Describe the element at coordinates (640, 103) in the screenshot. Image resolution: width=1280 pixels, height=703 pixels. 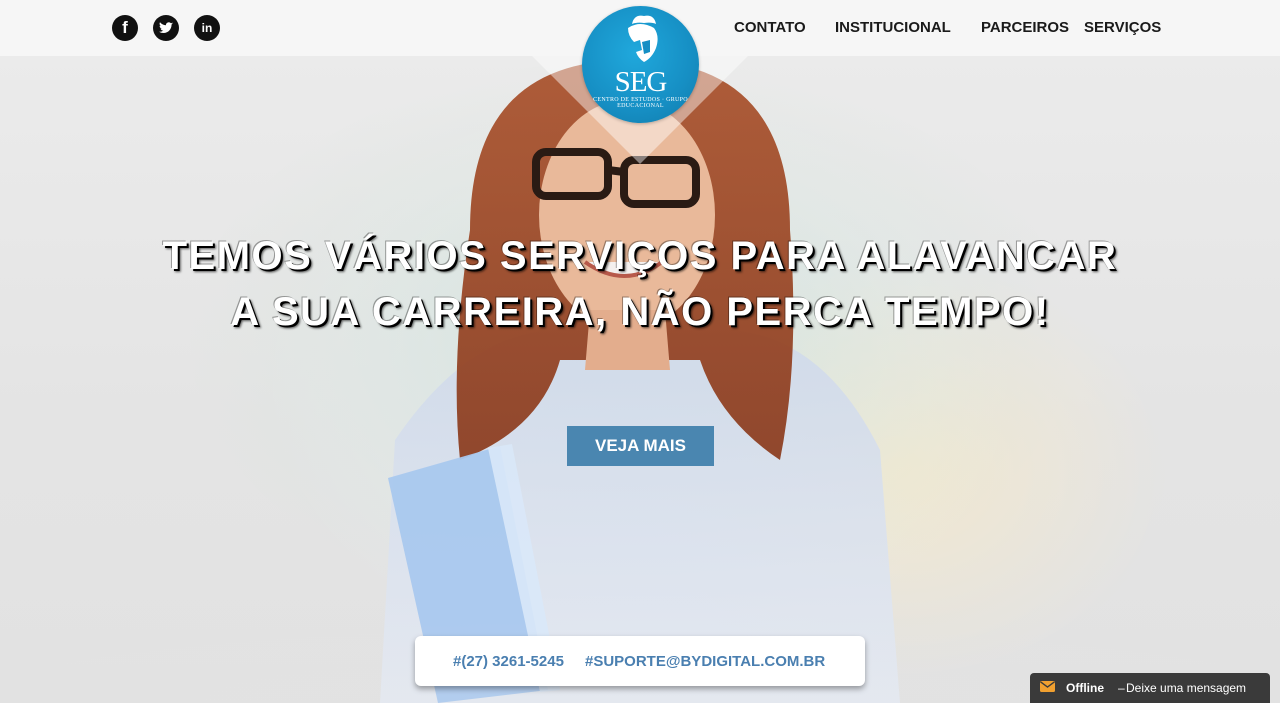
I see `logo-subtext: CENTRO DE ESTUDOS · GRUPO EDUCACIONAL` at that location.